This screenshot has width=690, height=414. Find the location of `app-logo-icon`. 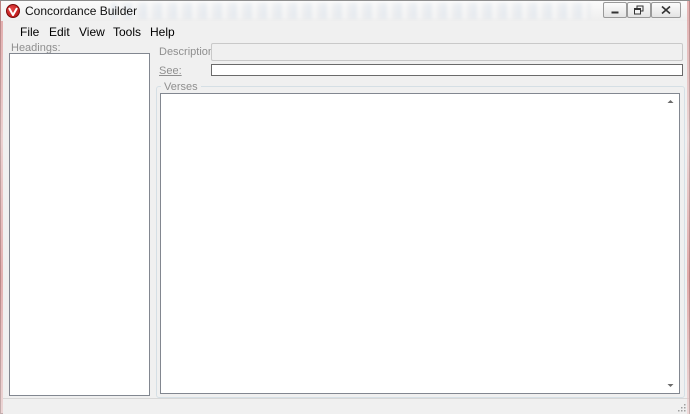

app-logo-icon is located at coordinates (13, 11).